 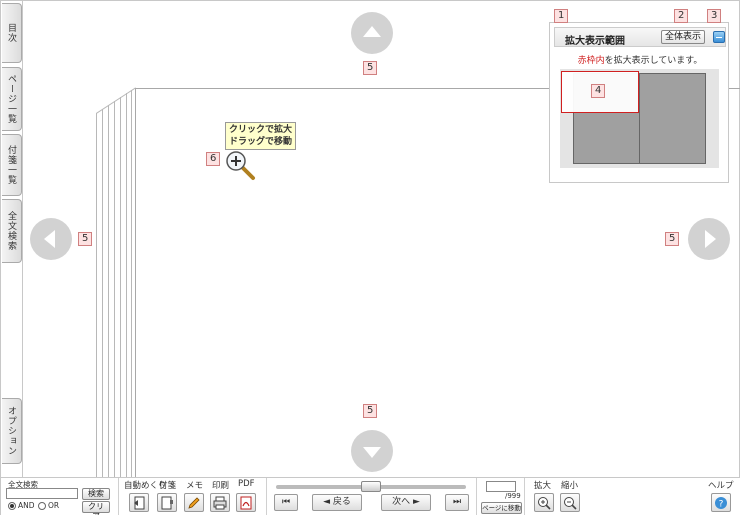 What do you see at coordinates (406, 502) in the screenshot?
I see `next-button: 次へ ►` at bounding box center [406, 502].